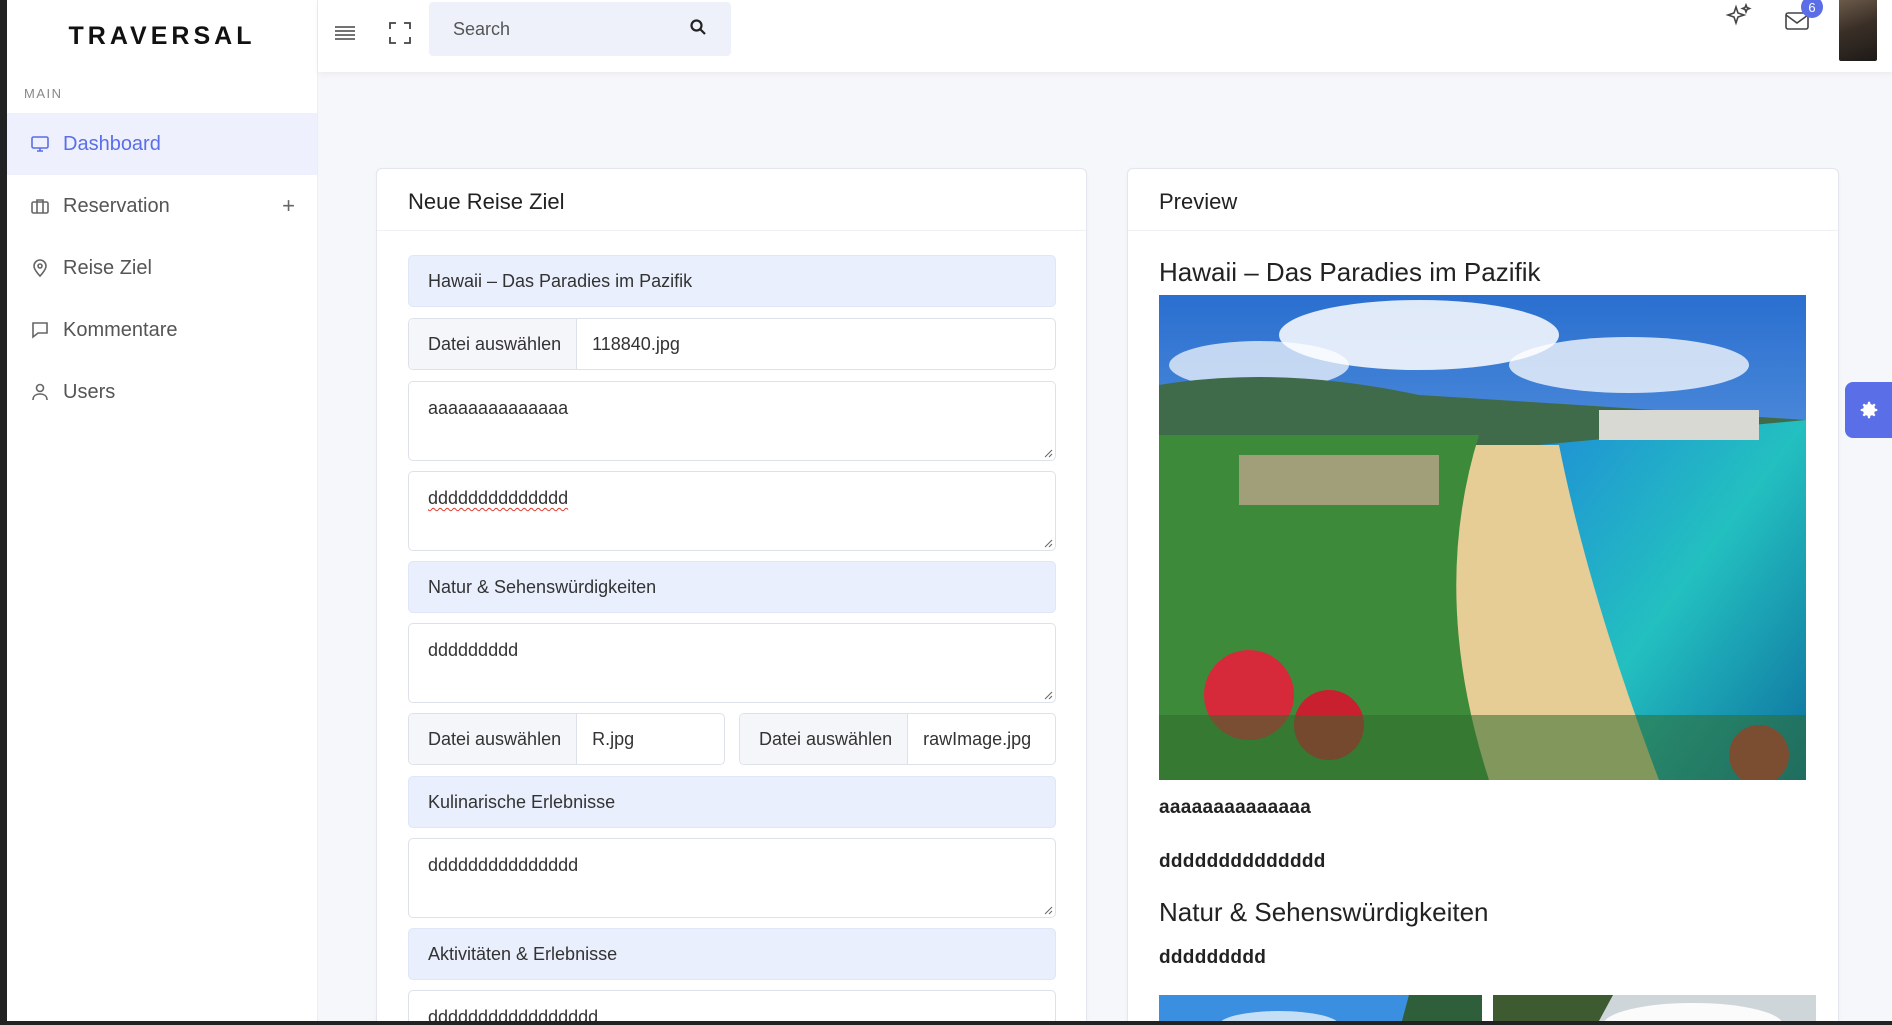 The height and width of the screenshot is (1025, 1892). I want to click on sidebar-item-reservation: Reservation +, so click(162, 206).